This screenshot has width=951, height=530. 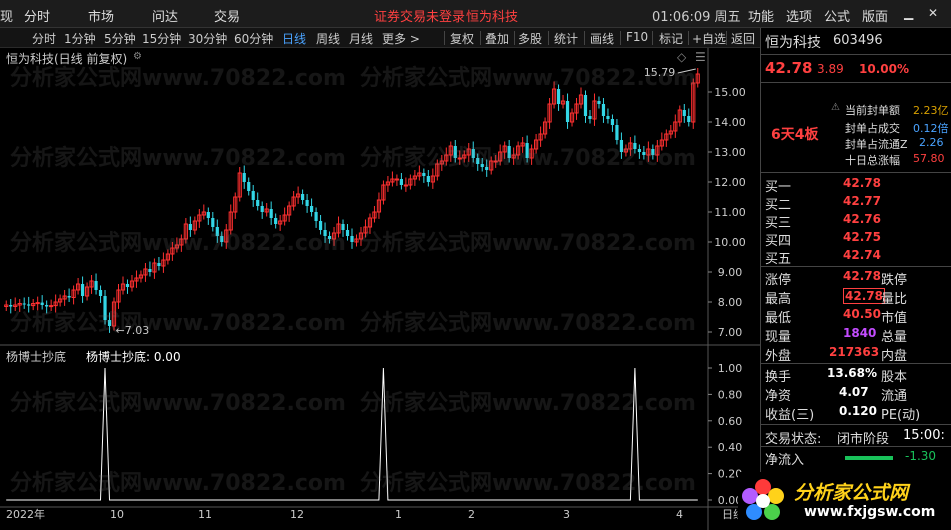 I want to click on period-tab: 15分钟, so click(x=161, y=38).